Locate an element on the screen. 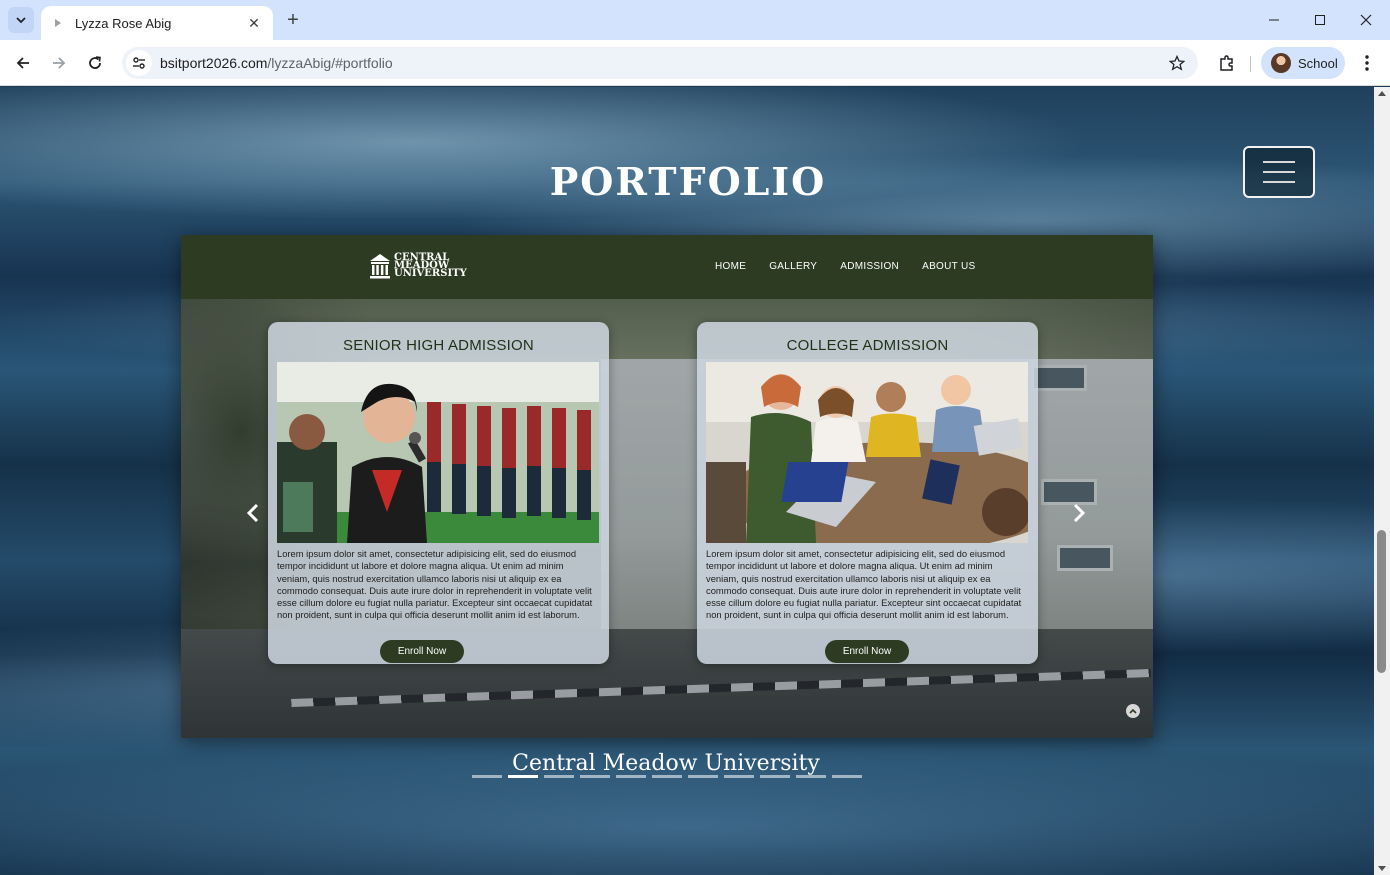  tab-strip: Lyzza Rose Abig ✕ + is located at coordinates (695, 20).